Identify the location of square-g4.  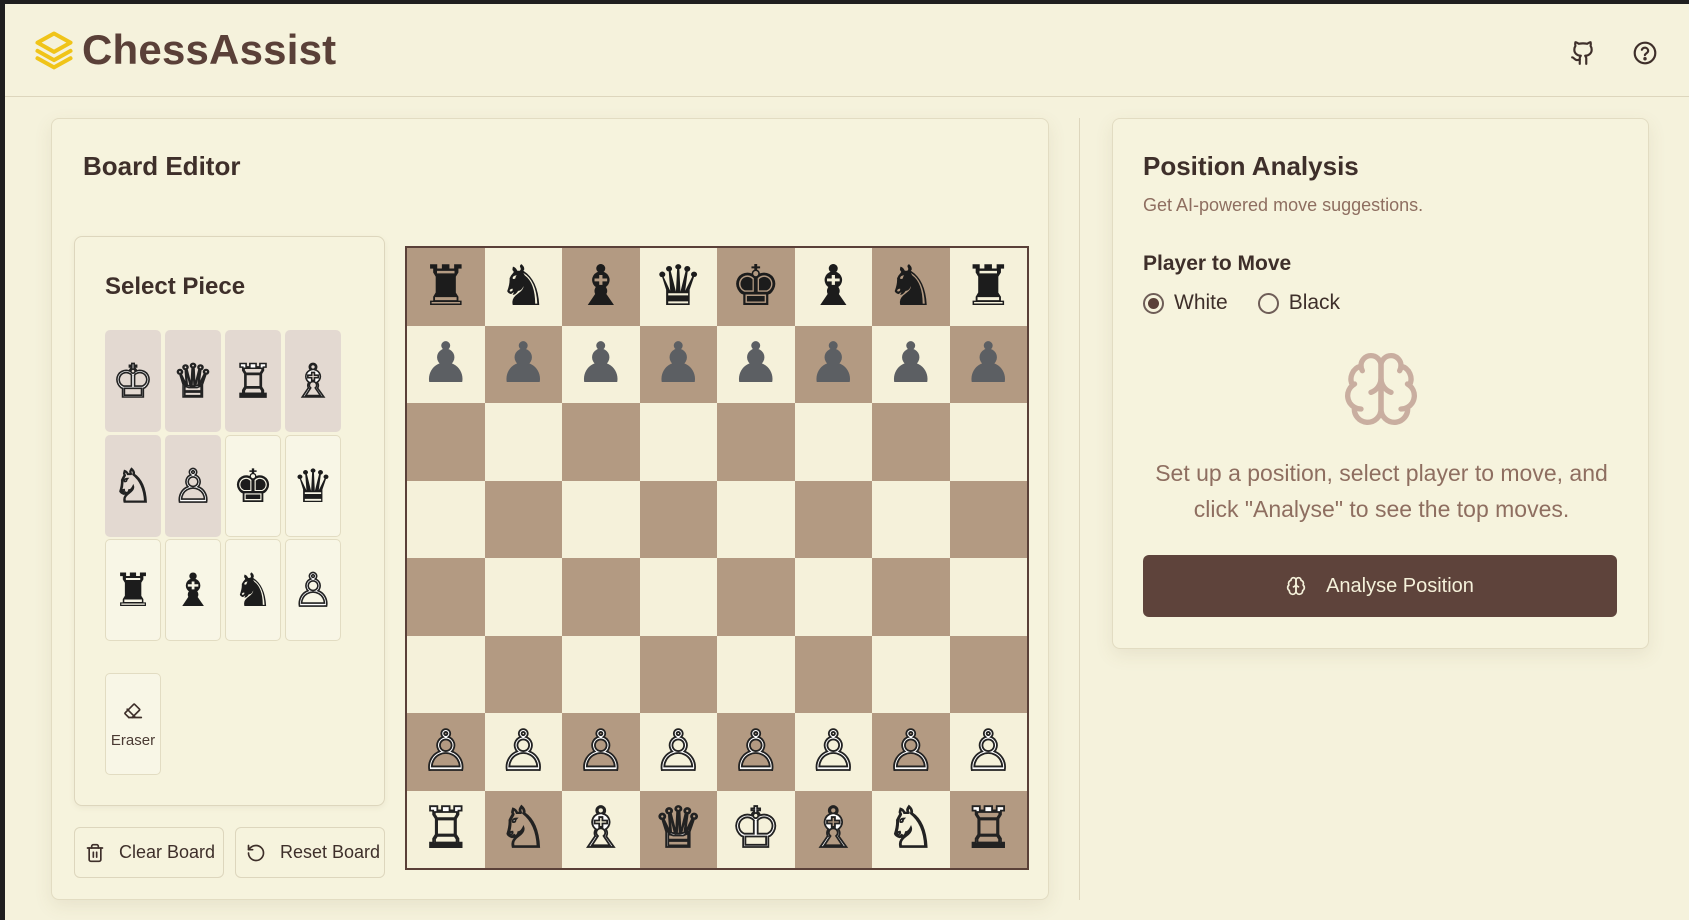
(911, 597).